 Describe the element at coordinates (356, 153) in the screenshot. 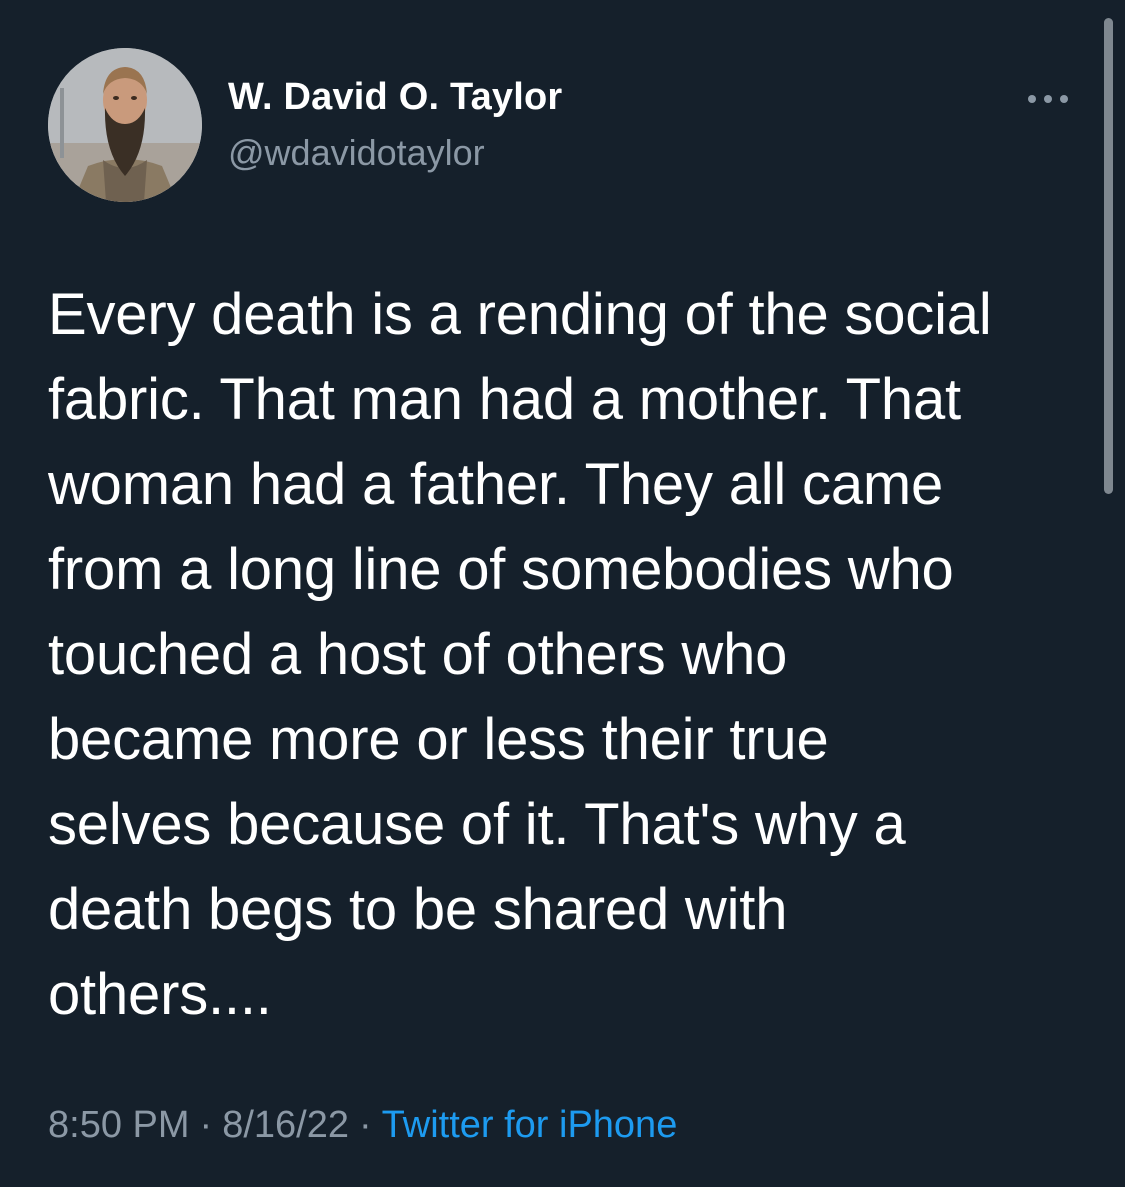

I see `author-handle: @wdavidotaylor` at that location.